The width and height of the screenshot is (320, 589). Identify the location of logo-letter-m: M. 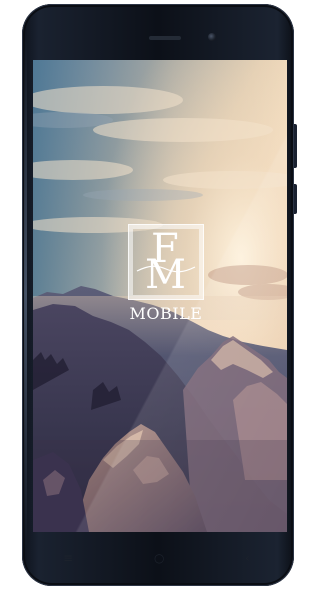
(165, 275).